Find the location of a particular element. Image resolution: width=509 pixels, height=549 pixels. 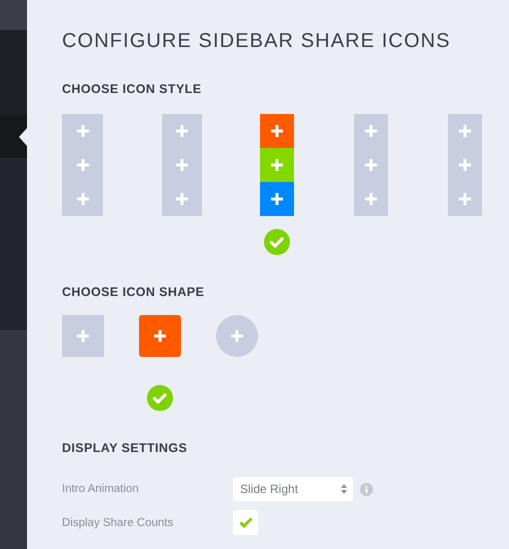

check-icon is located at coordinates (245, 522).